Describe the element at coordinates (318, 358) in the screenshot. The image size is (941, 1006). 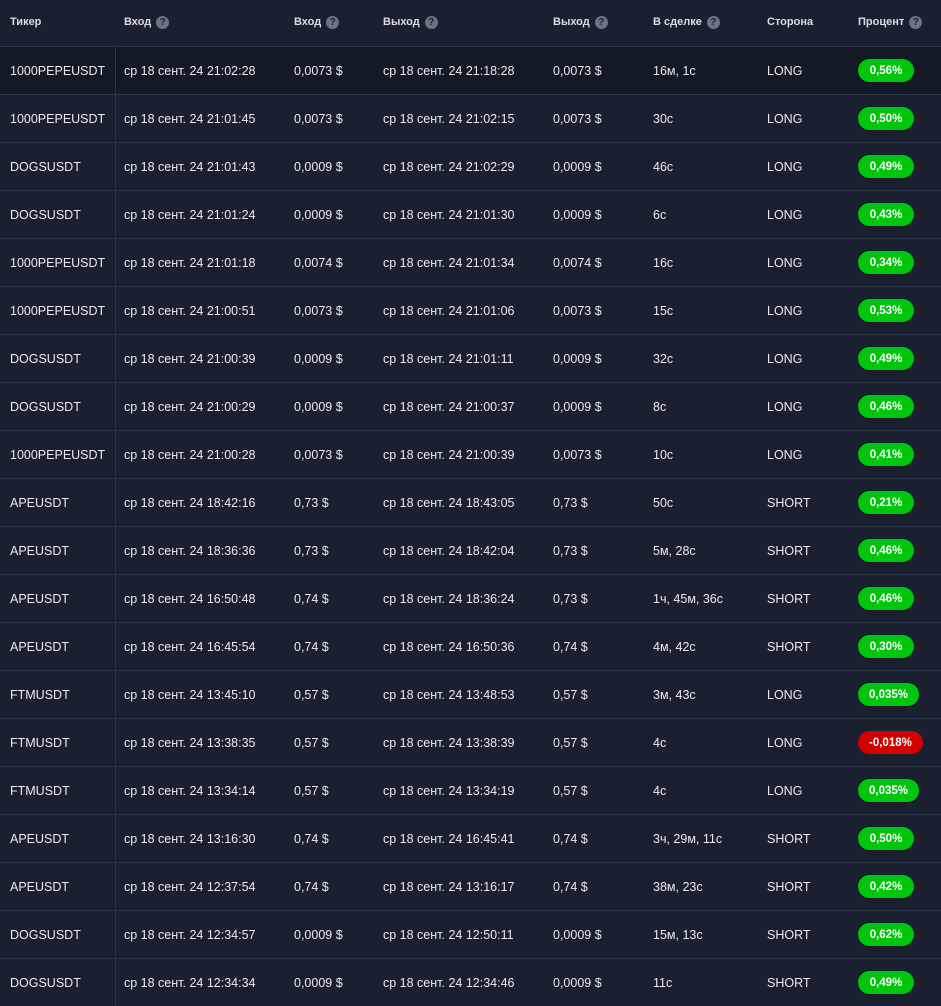
I see `entry-price-cell: 0,0009 $` at that location.